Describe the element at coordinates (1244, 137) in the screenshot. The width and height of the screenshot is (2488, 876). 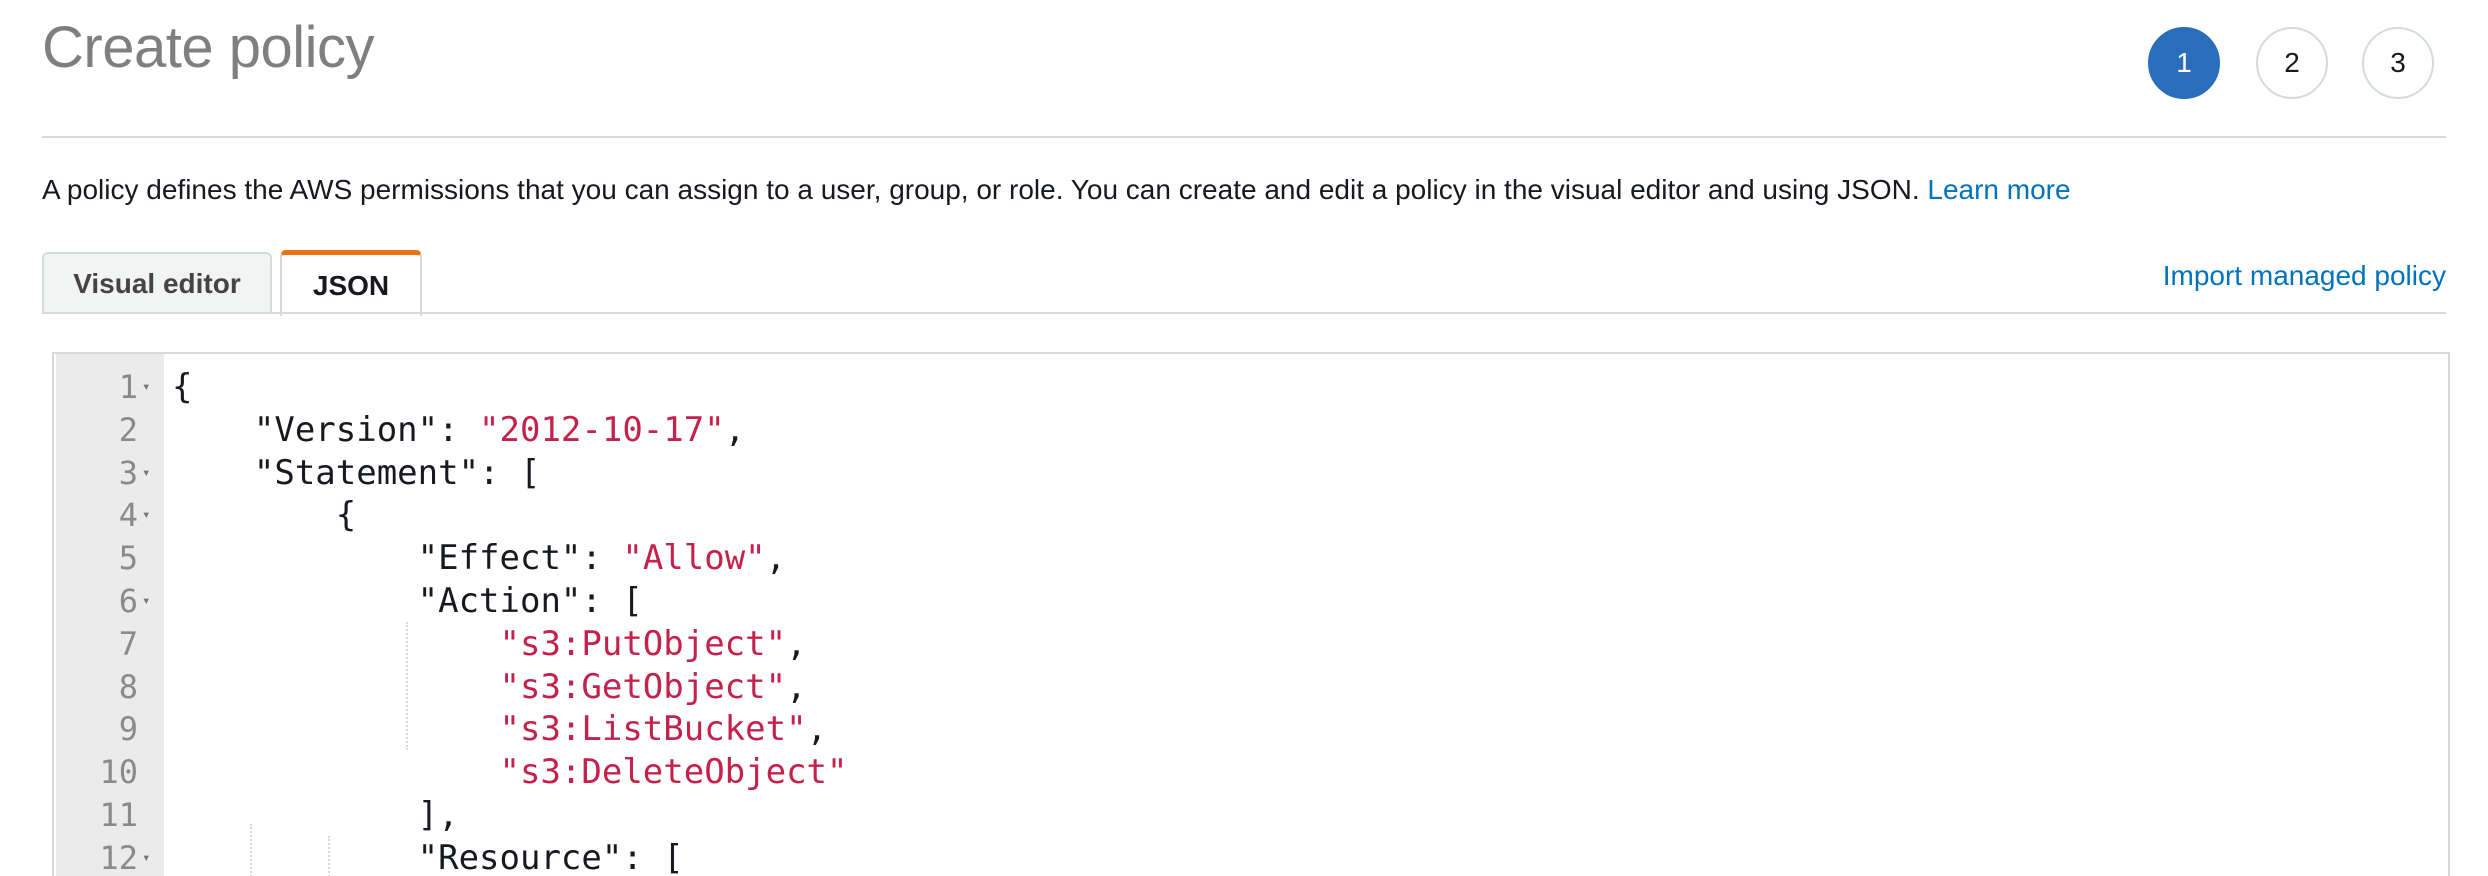
I see `header-divider` at that location.